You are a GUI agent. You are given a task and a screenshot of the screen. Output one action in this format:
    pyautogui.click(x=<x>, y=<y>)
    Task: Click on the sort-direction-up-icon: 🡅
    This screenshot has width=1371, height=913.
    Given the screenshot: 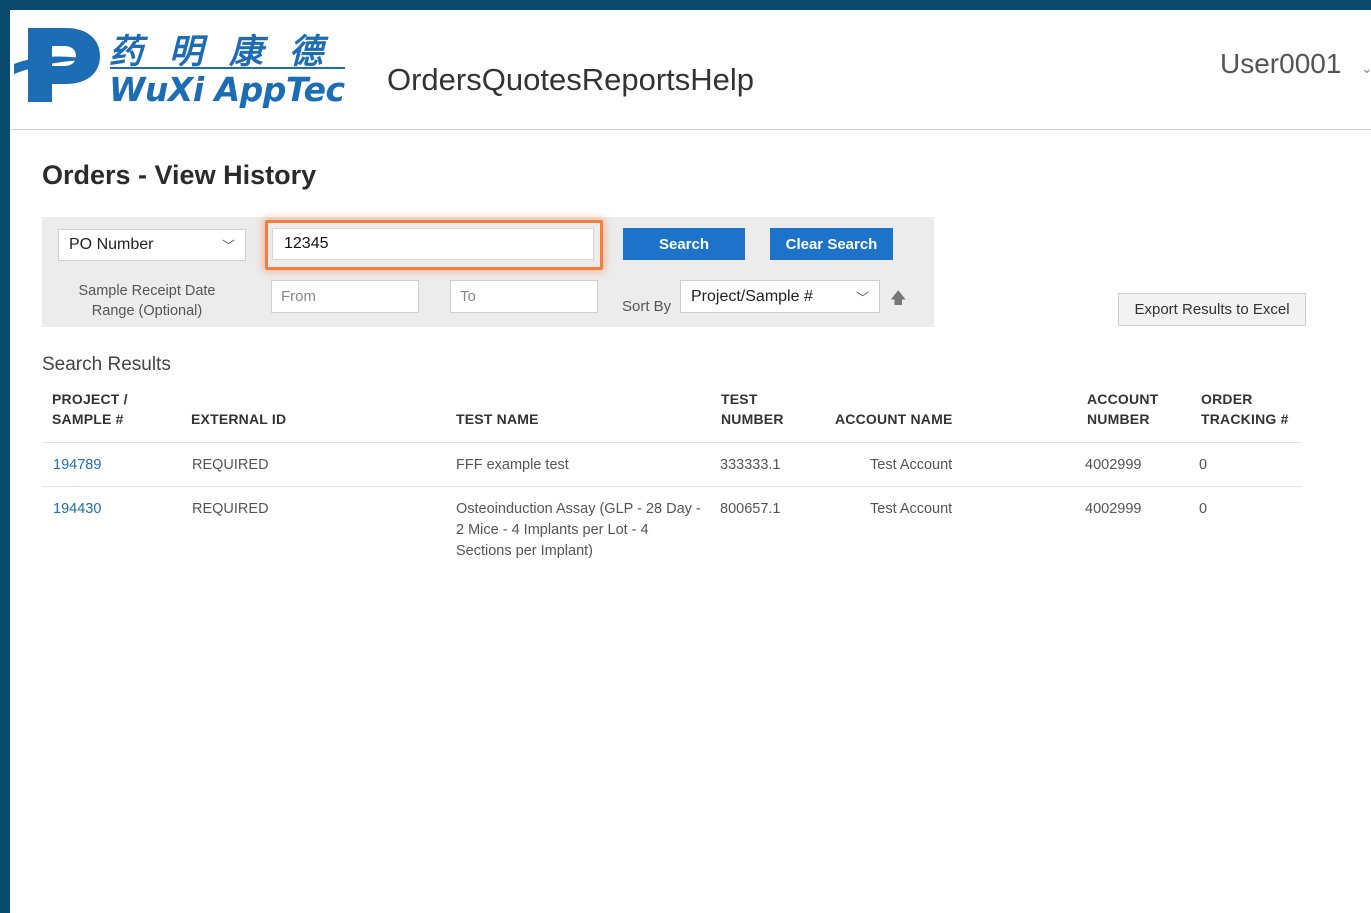 What is the action you would take?
    pyautogui.click(x=898, y=300)
    